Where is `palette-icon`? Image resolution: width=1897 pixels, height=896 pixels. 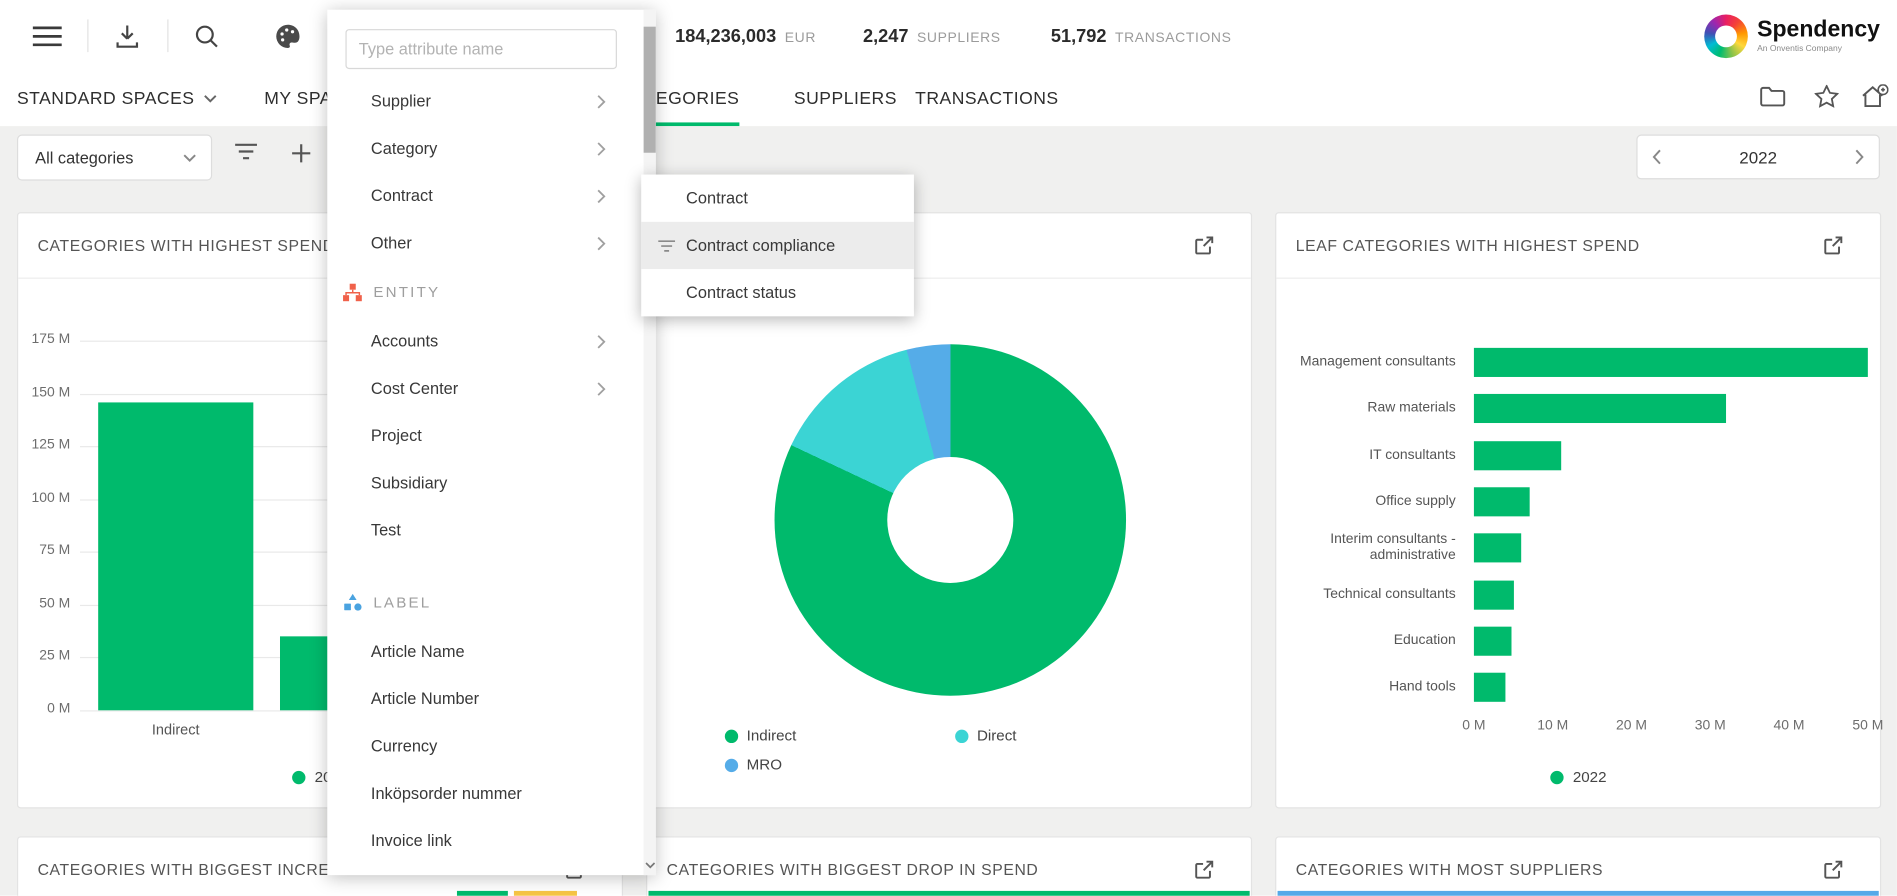 palette-icon is located at coordinates (288, 36).